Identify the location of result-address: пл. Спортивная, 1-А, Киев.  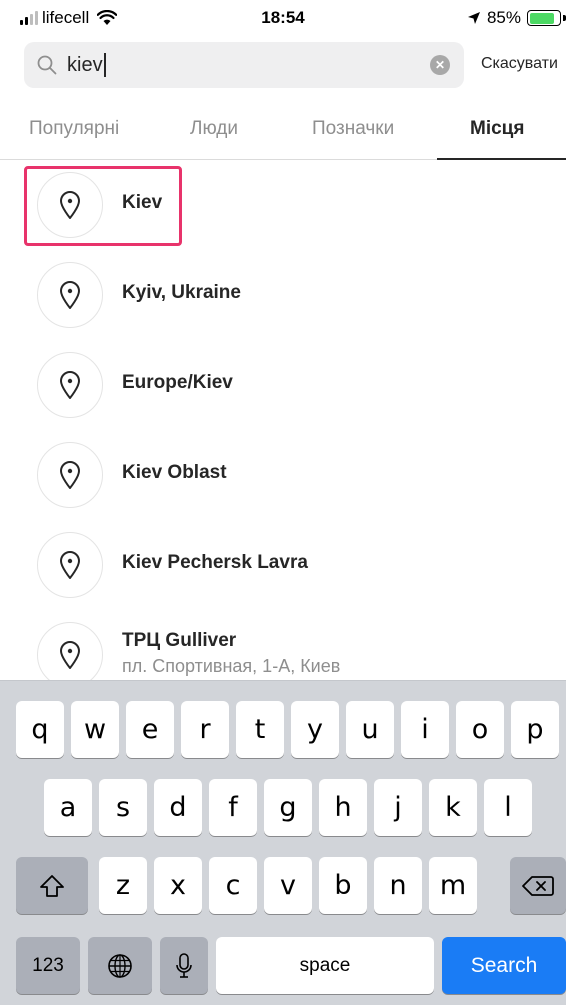
(231, 666).